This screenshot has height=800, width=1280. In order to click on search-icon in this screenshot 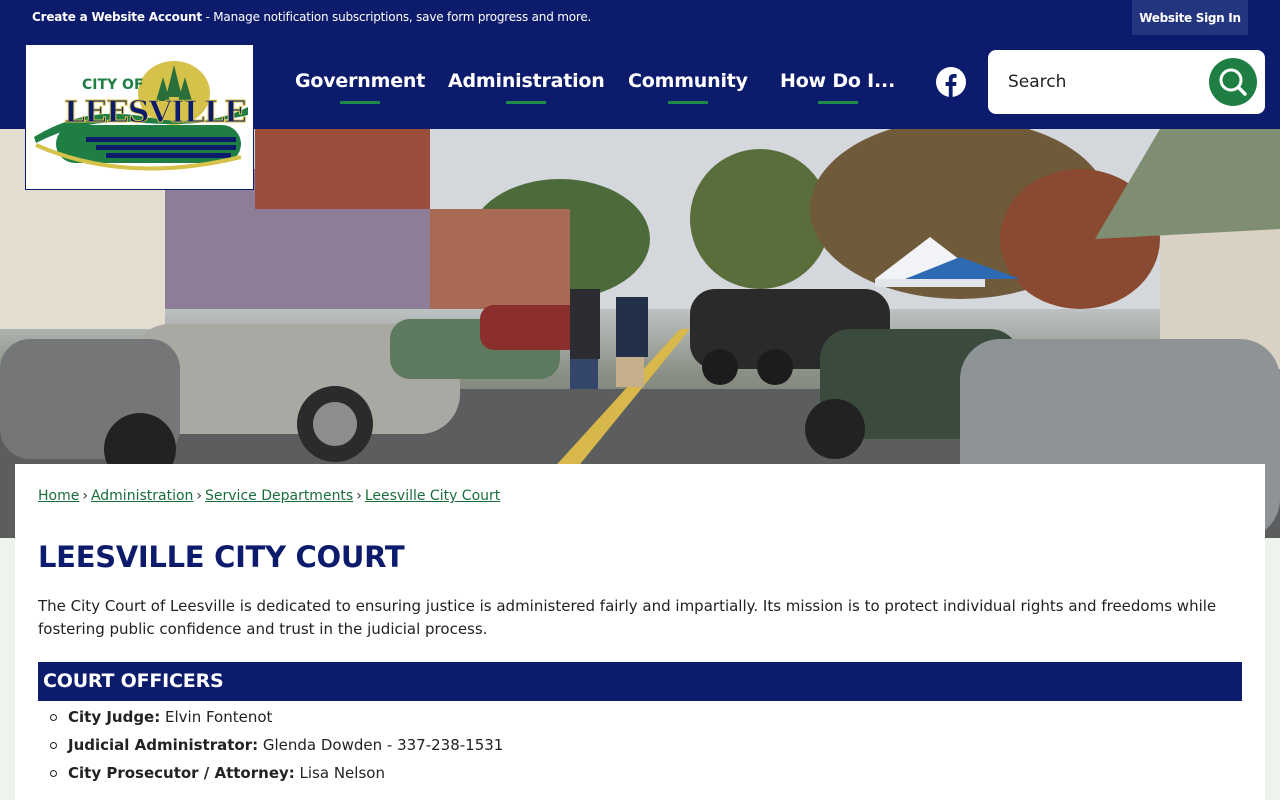, I will do `click(1233, 82)`.